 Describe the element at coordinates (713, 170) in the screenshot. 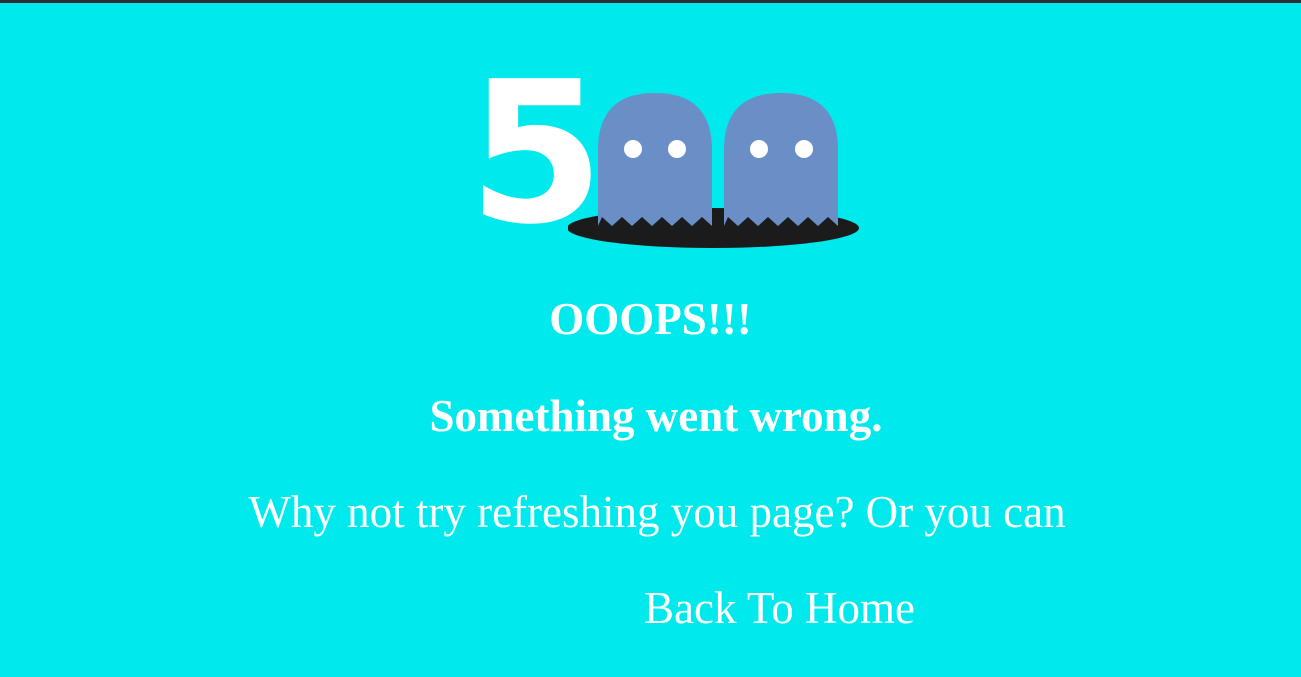

I see `ghosts-illustration` at that location.